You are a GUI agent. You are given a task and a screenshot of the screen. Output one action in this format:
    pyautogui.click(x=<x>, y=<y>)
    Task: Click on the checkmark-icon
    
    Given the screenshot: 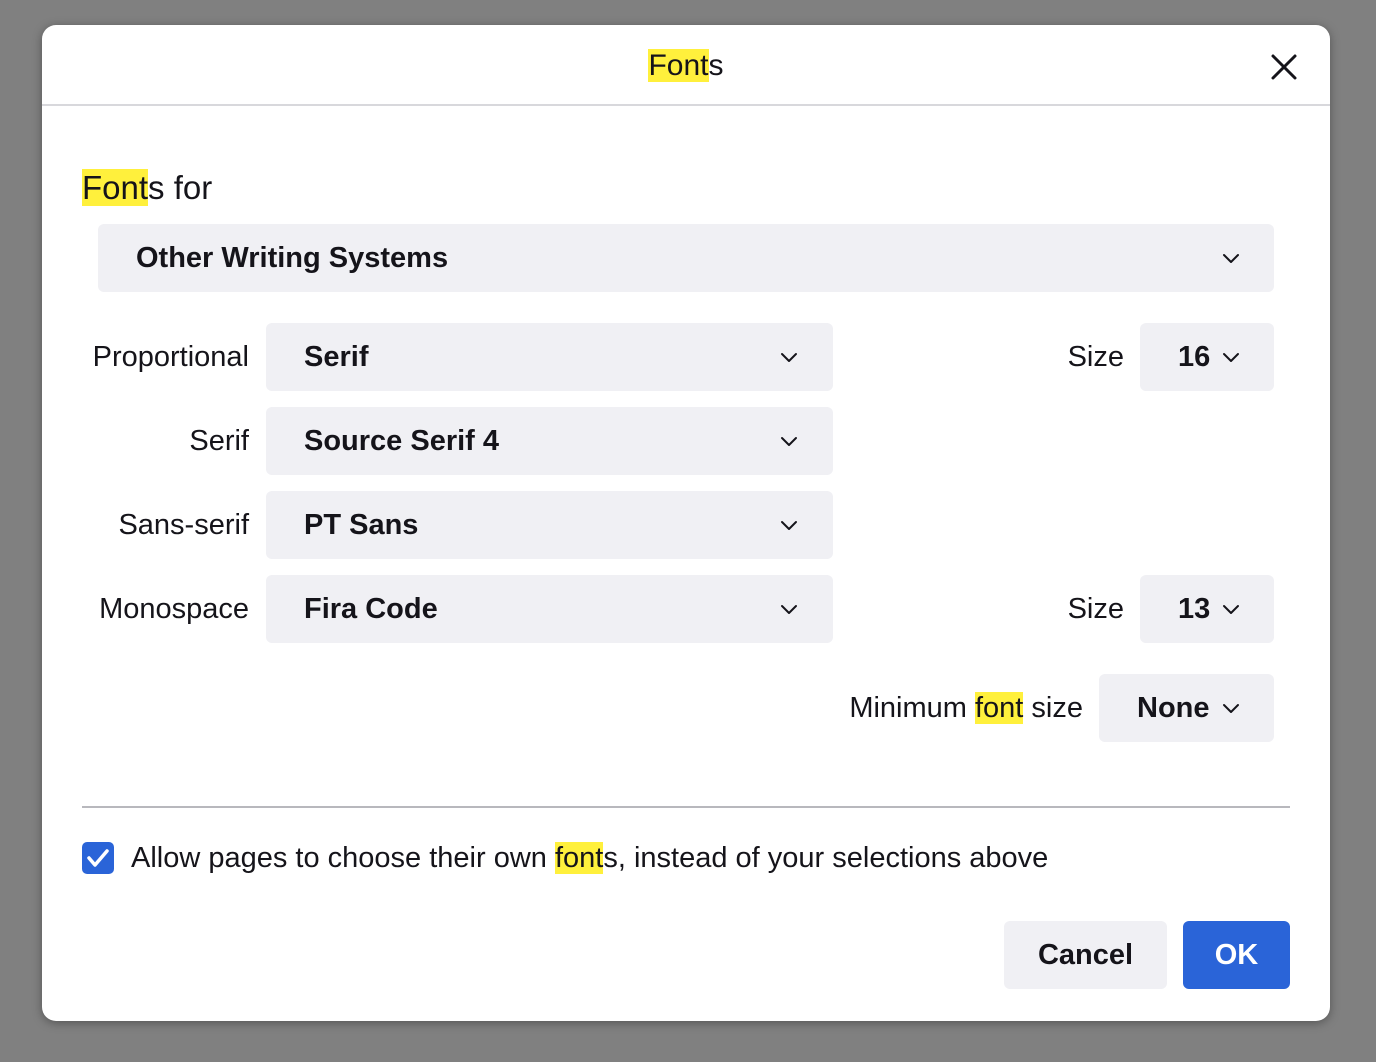 What is the action you would take?
    pyautogui.click(x=98, y=858)
    